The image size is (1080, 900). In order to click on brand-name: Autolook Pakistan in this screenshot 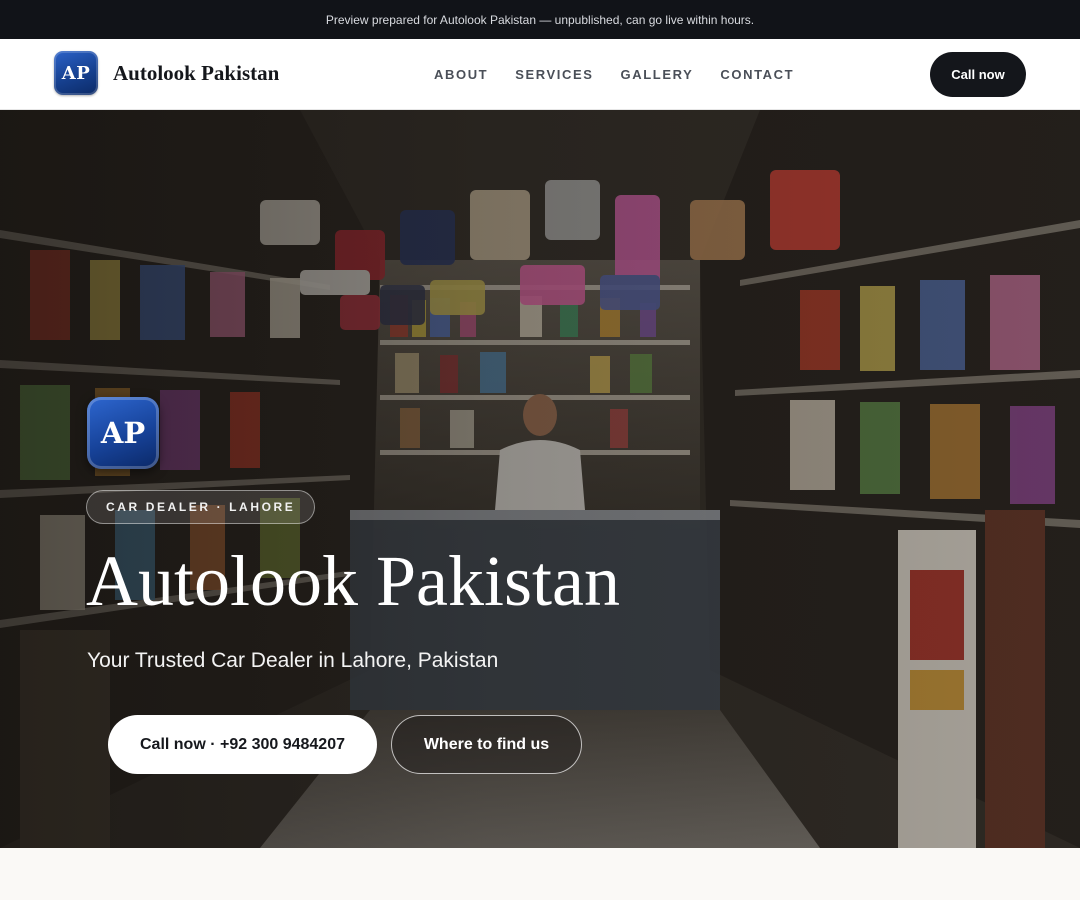, I will do `click(196, 72)`.